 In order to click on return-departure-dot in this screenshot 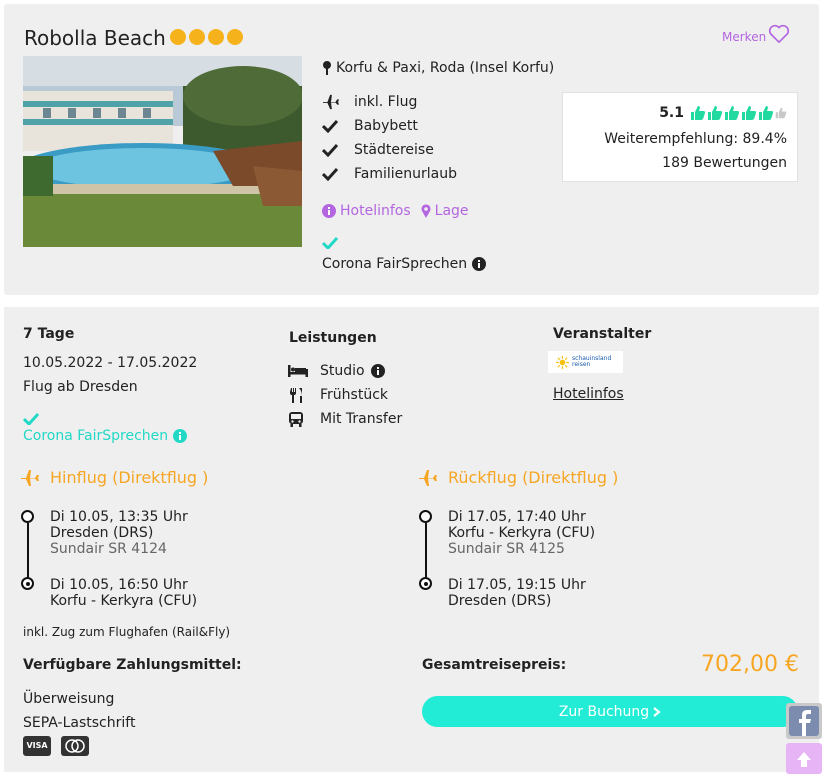, I will do `click(425, 516)`.